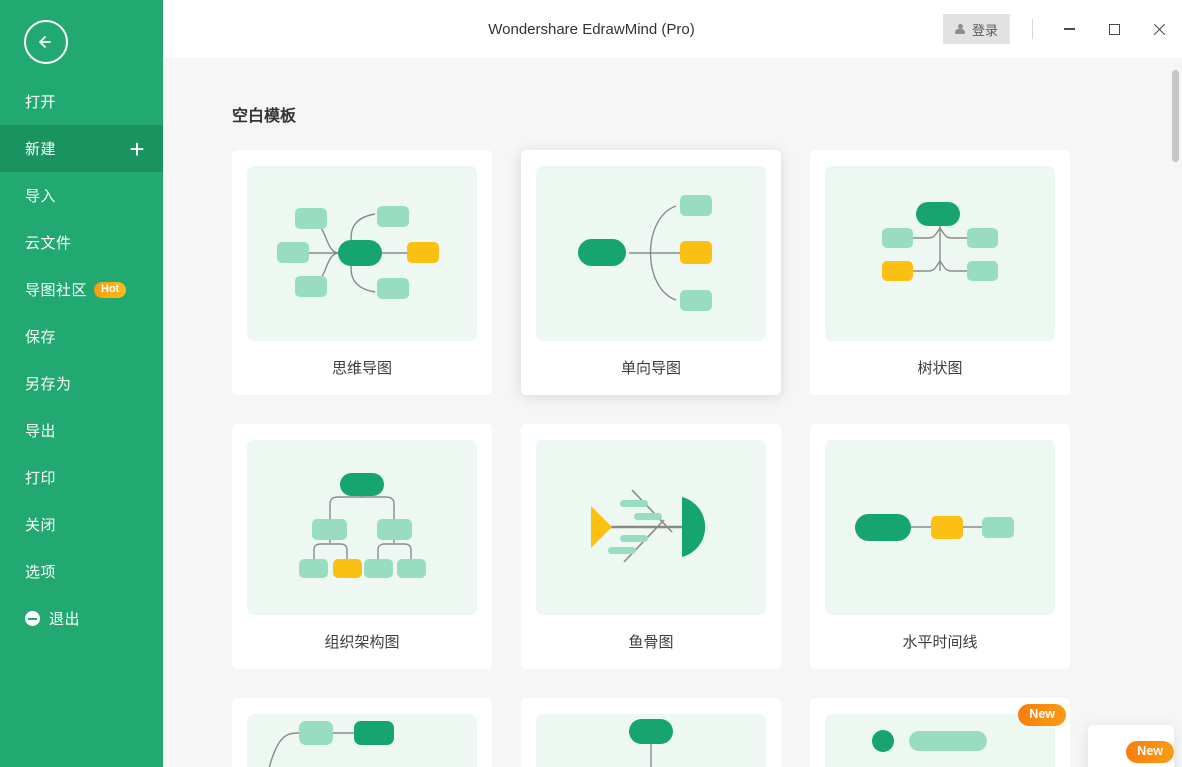 The height and width of the screenshot is (767, 1182). Describe the element at coordinates (362, 253) in the screenshot. I see `template-thumbnail-mind-map` at that location.